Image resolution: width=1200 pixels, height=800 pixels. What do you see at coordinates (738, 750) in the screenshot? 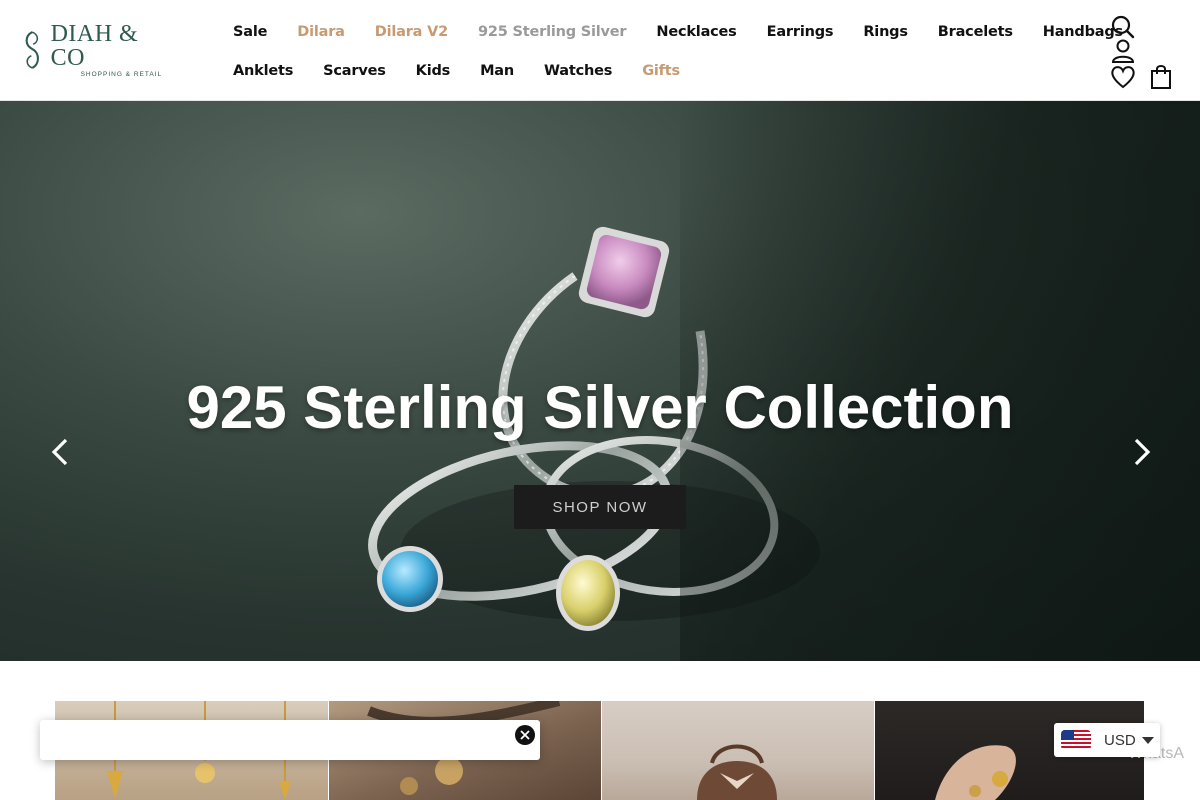
I see `handbag-tile` at bounding box center [738, 750].